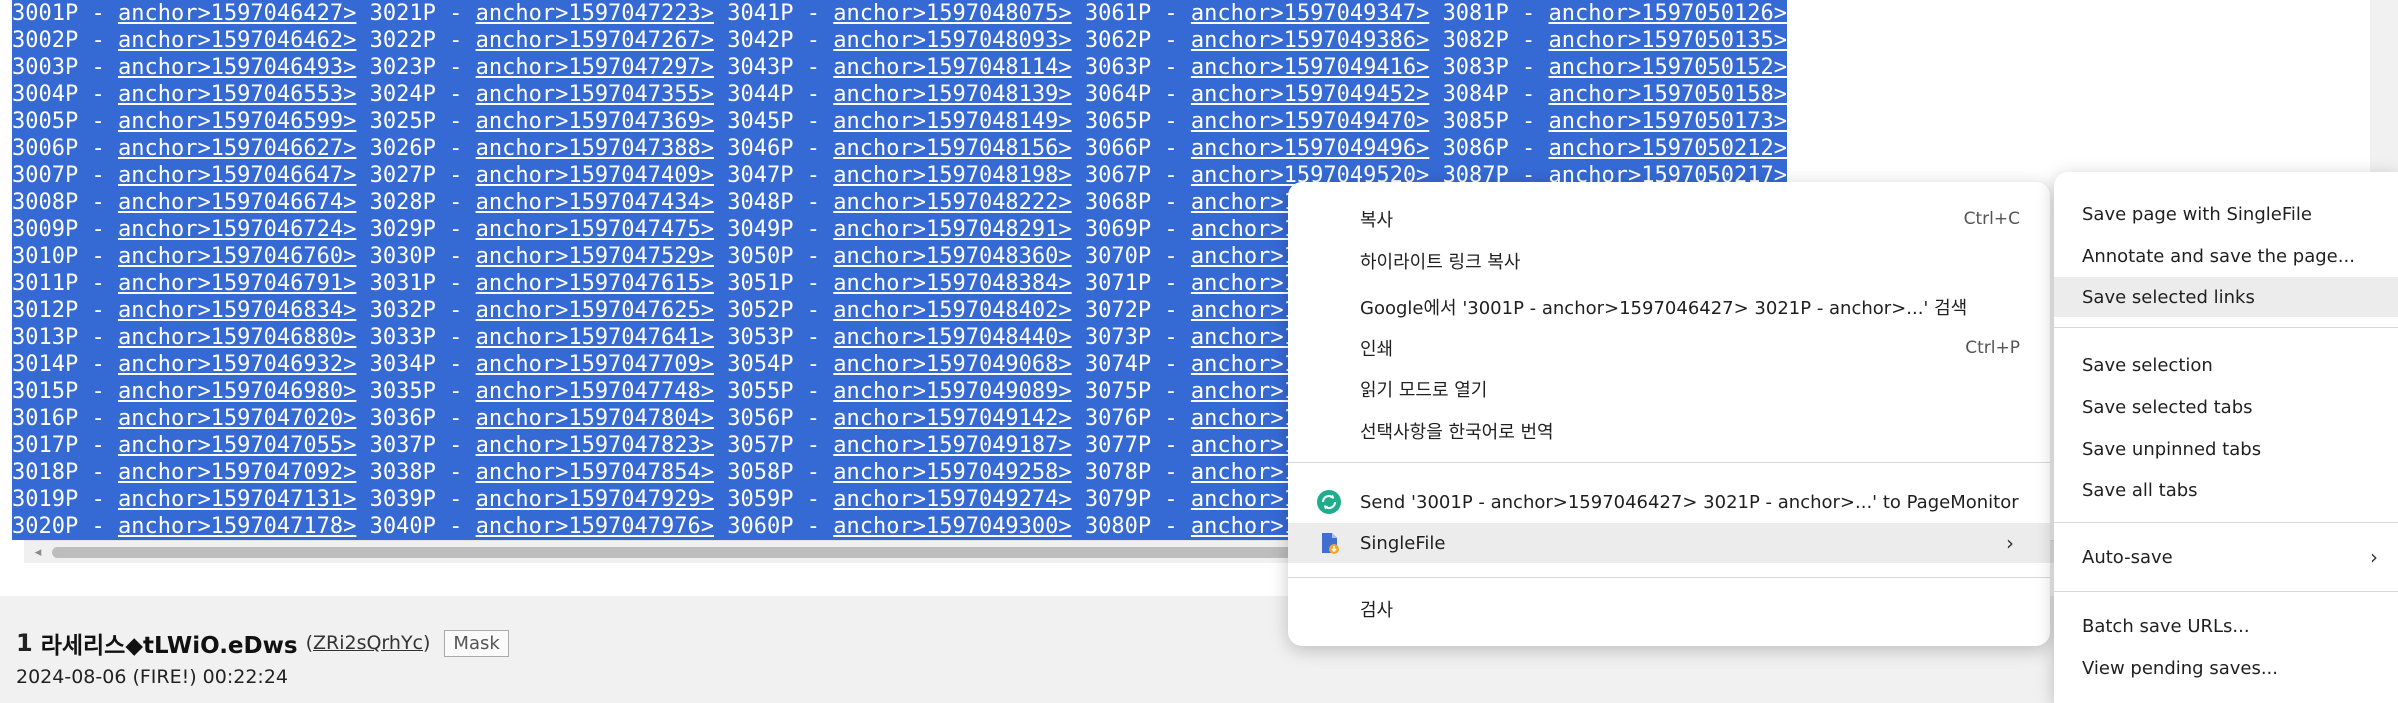  Describe the element at coordinates (38, 553) in the screenshot. I see `scroll-left-arrow-icon: ◂` at that location.